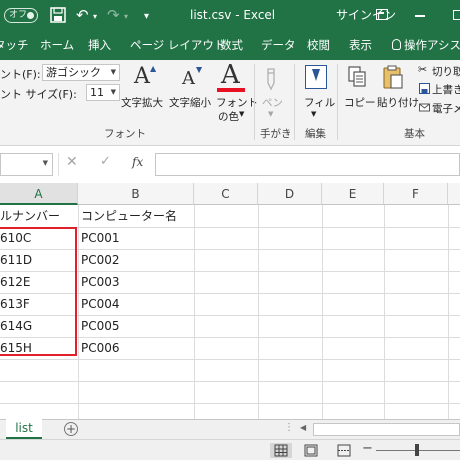  What do you see at coordinates (136, 194) in the screenshot?
I see `column-header-b: B` at bounding box center [136, 194].